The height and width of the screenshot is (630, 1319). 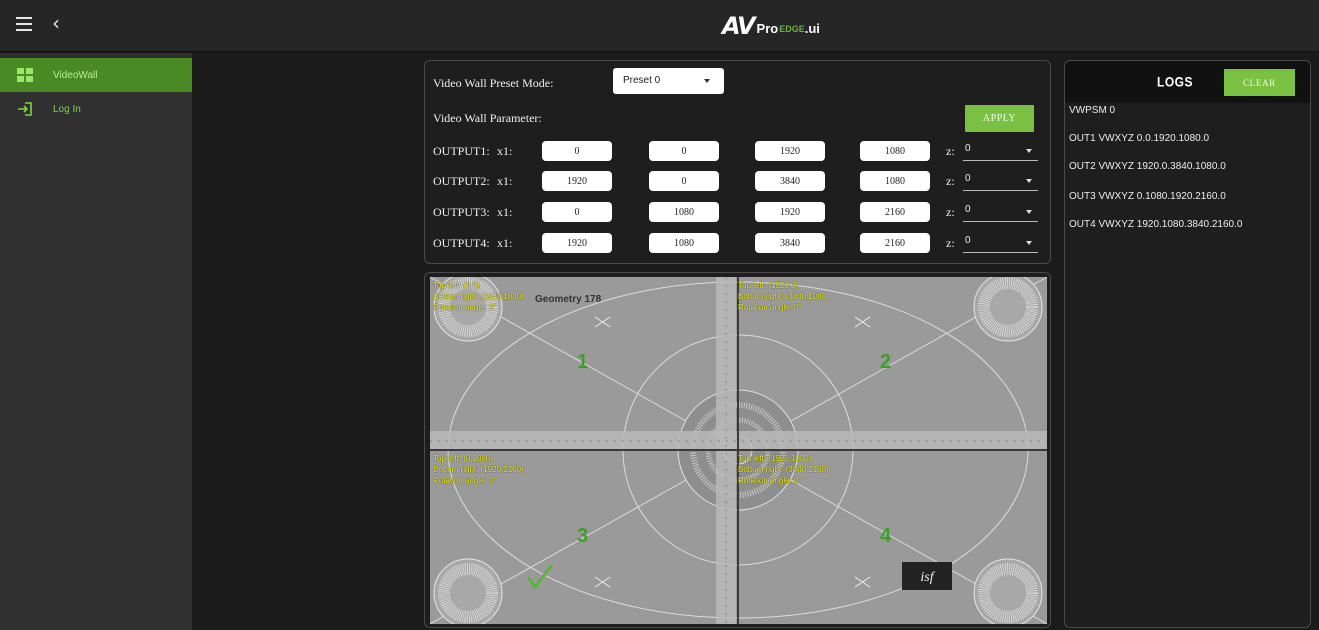 I want to click on output4-y2-input: 2160, so click(x=895, y=243).